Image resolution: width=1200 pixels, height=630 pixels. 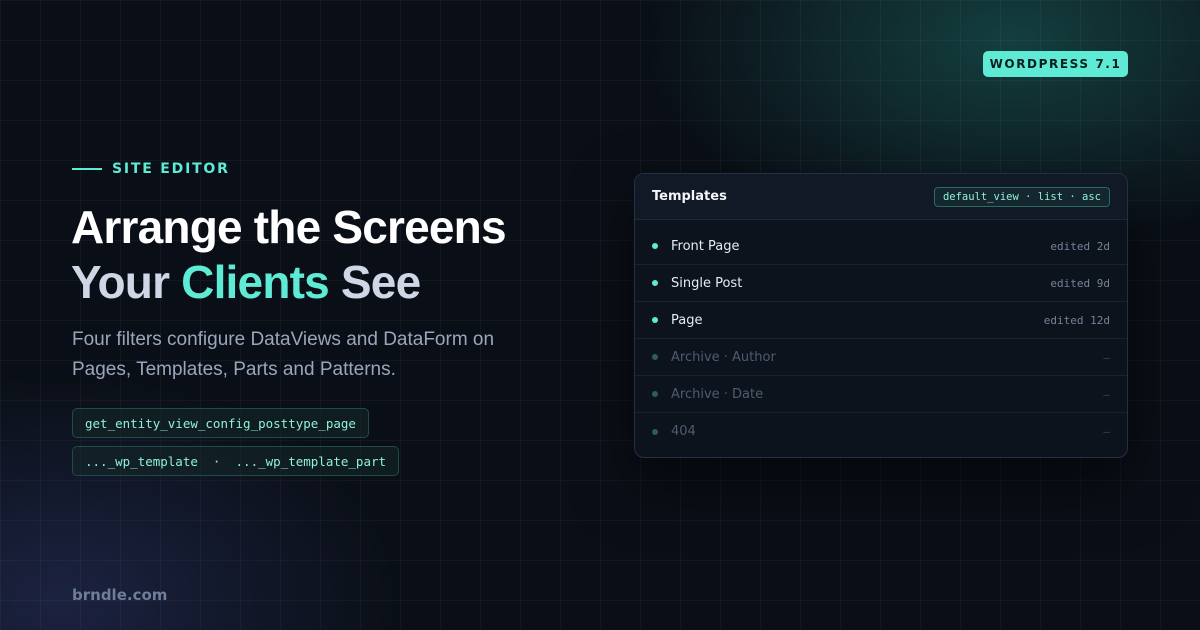 I want to click on code-chip-template-filters: ..._wp_template · ..._wp_template_part, so click(x=236, y=461).